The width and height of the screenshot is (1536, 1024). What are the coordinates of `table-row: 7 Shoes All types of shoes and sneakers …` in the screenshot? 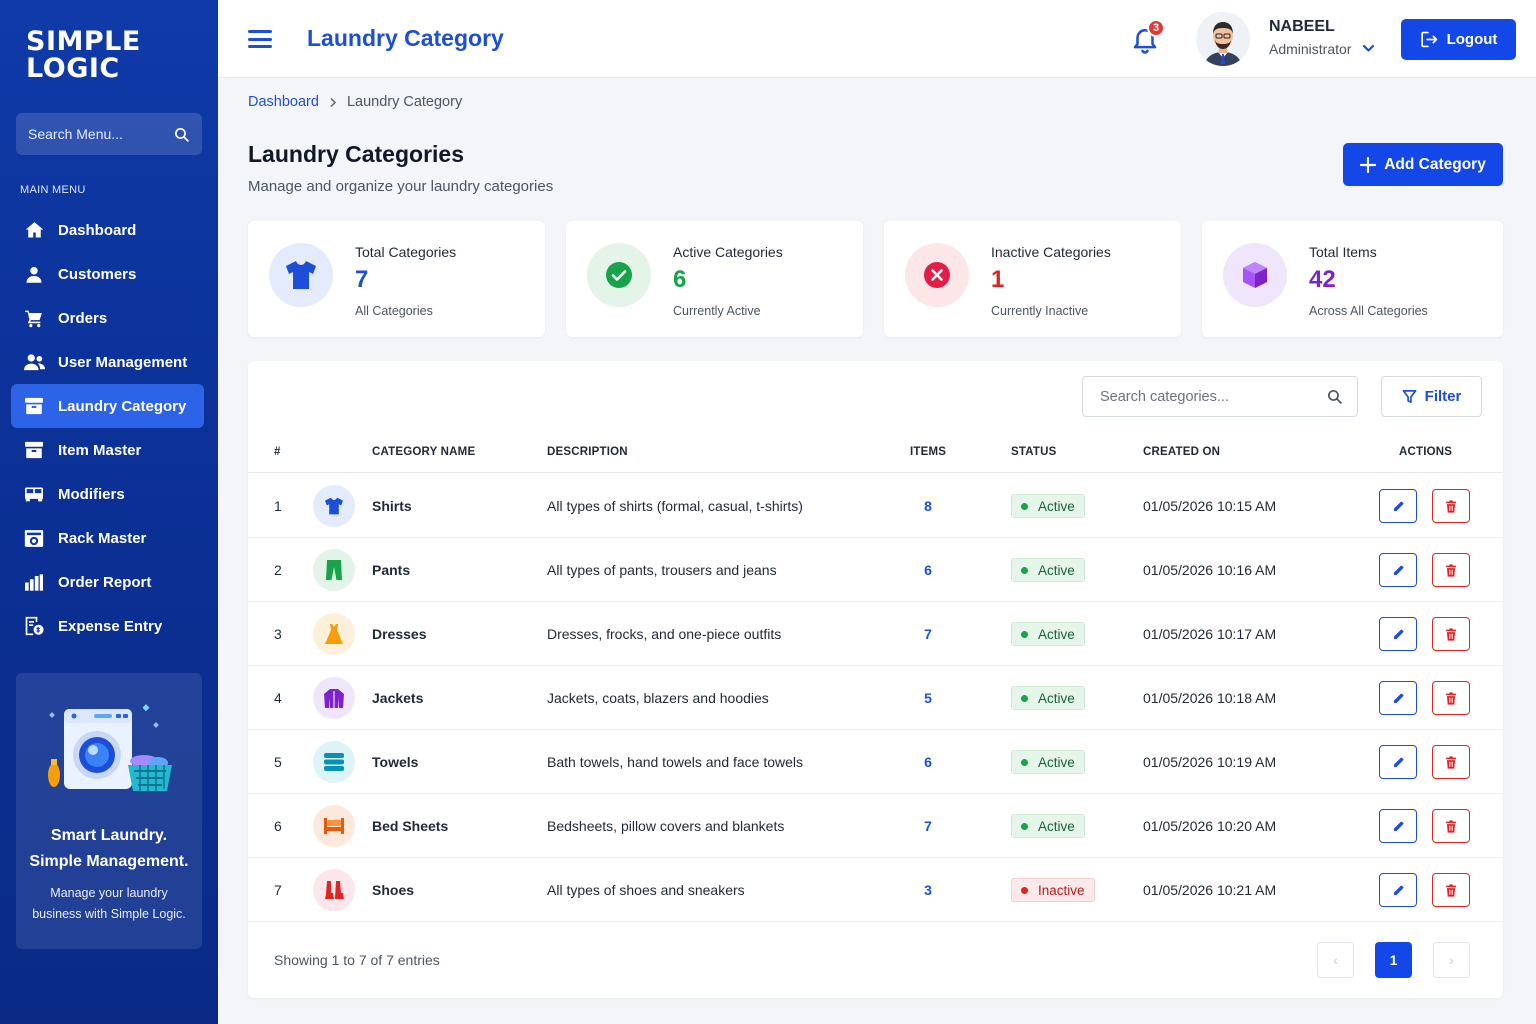 It's located at (875, 890).